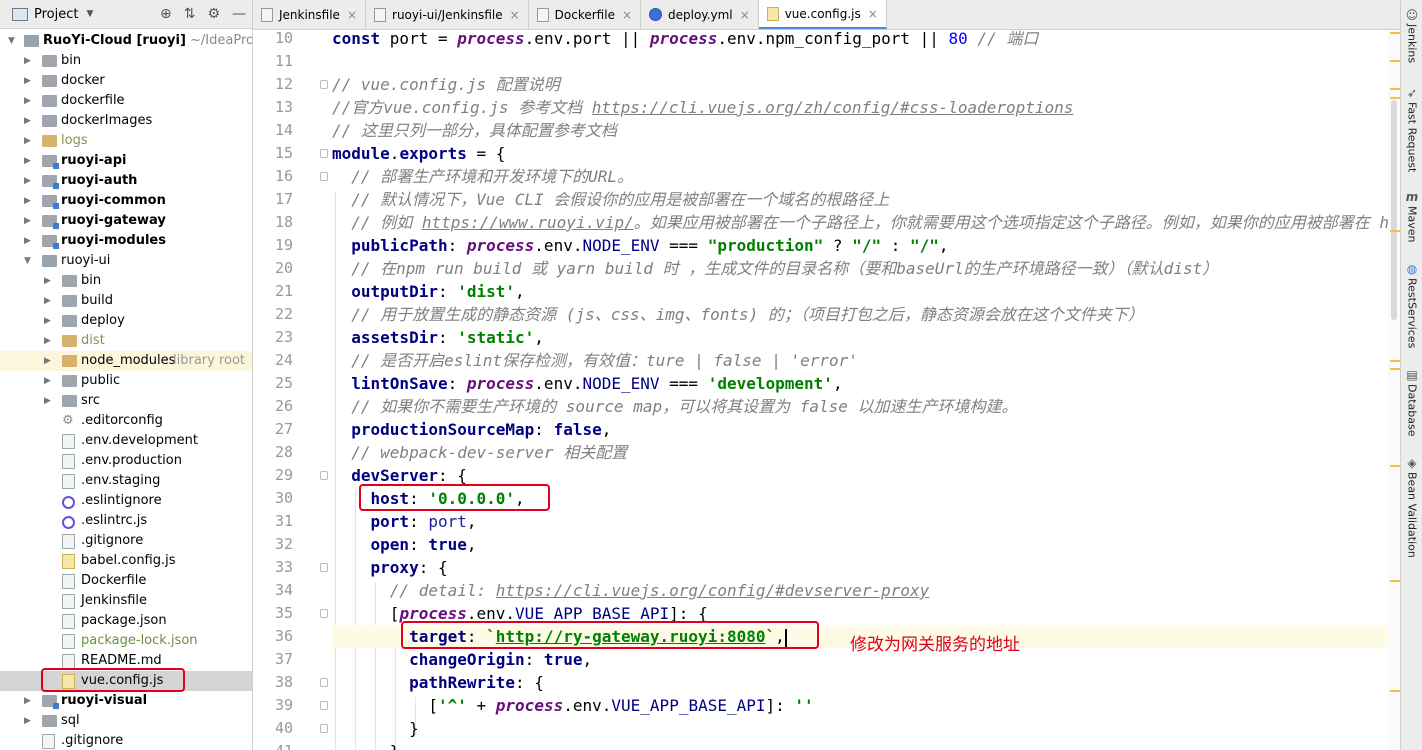 The height and width of the screenshot is (750, 1422). Describe the element at coordinates (126, 221) in the screenshot. I see `tree-item: ▶ ruoyi-gateway` at that location.